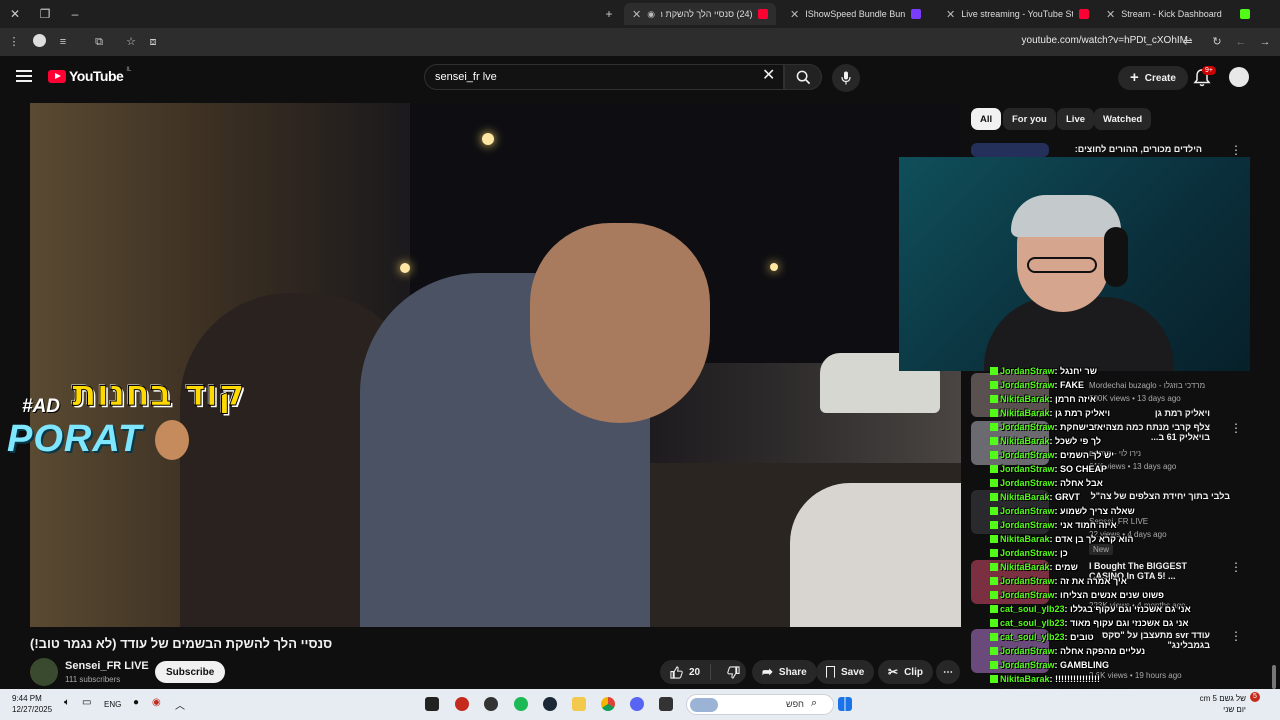 The width and height of the screenshot is (1280, 720). What do you see at coordinates (1274, 677) in the screenshot?
I see `page-scrollbar` at bounding box center [1274, 677].